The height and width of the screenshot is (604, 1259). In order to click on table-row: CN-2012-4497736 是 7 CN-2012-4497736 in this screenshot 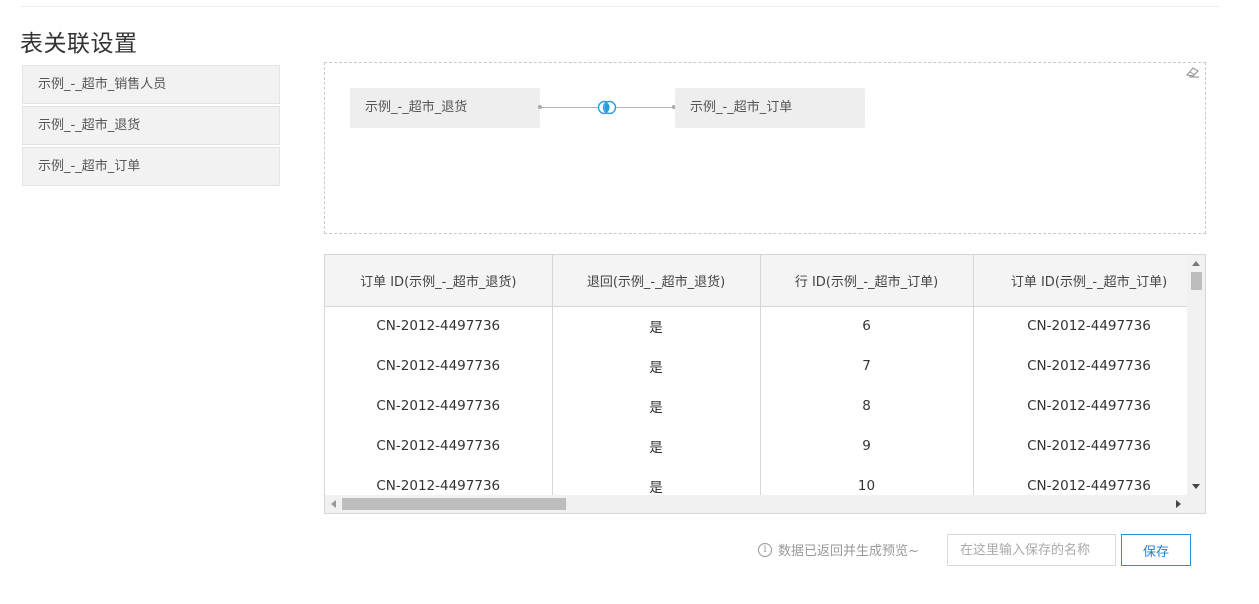, I will do `click(756, 366)`.